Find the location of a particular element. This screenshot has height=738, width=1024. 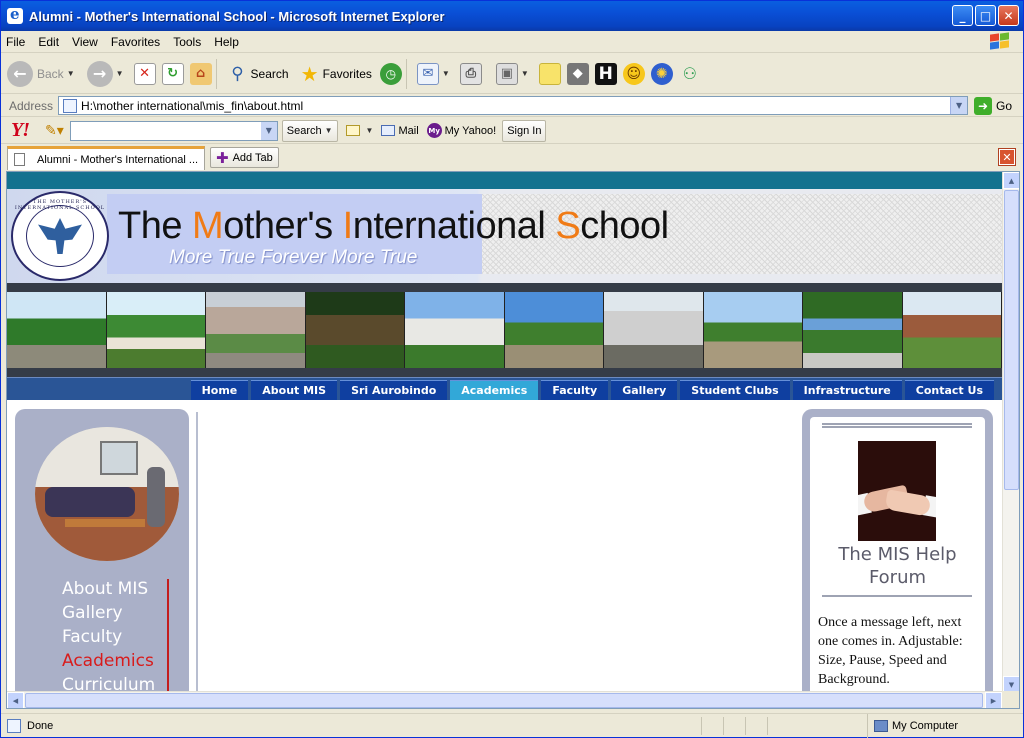

menu-file: File is located at coordinates (17, 42).